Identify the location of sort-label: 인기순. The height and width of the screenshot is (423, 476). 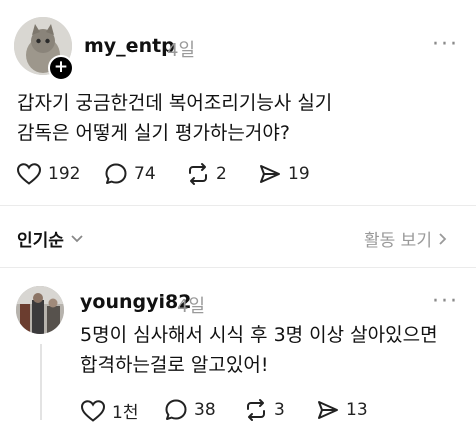
(40, 241).